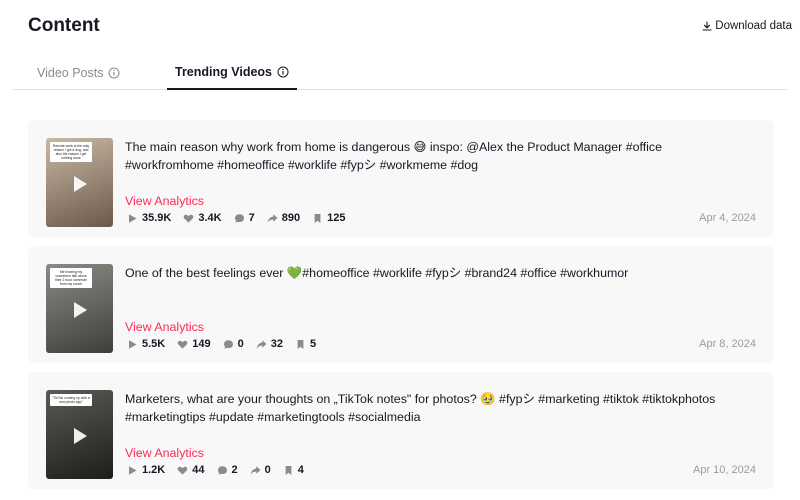 The width and height of the screenshot is (800, 500). I want to click on comments-stat: 2, so click(227, 470).